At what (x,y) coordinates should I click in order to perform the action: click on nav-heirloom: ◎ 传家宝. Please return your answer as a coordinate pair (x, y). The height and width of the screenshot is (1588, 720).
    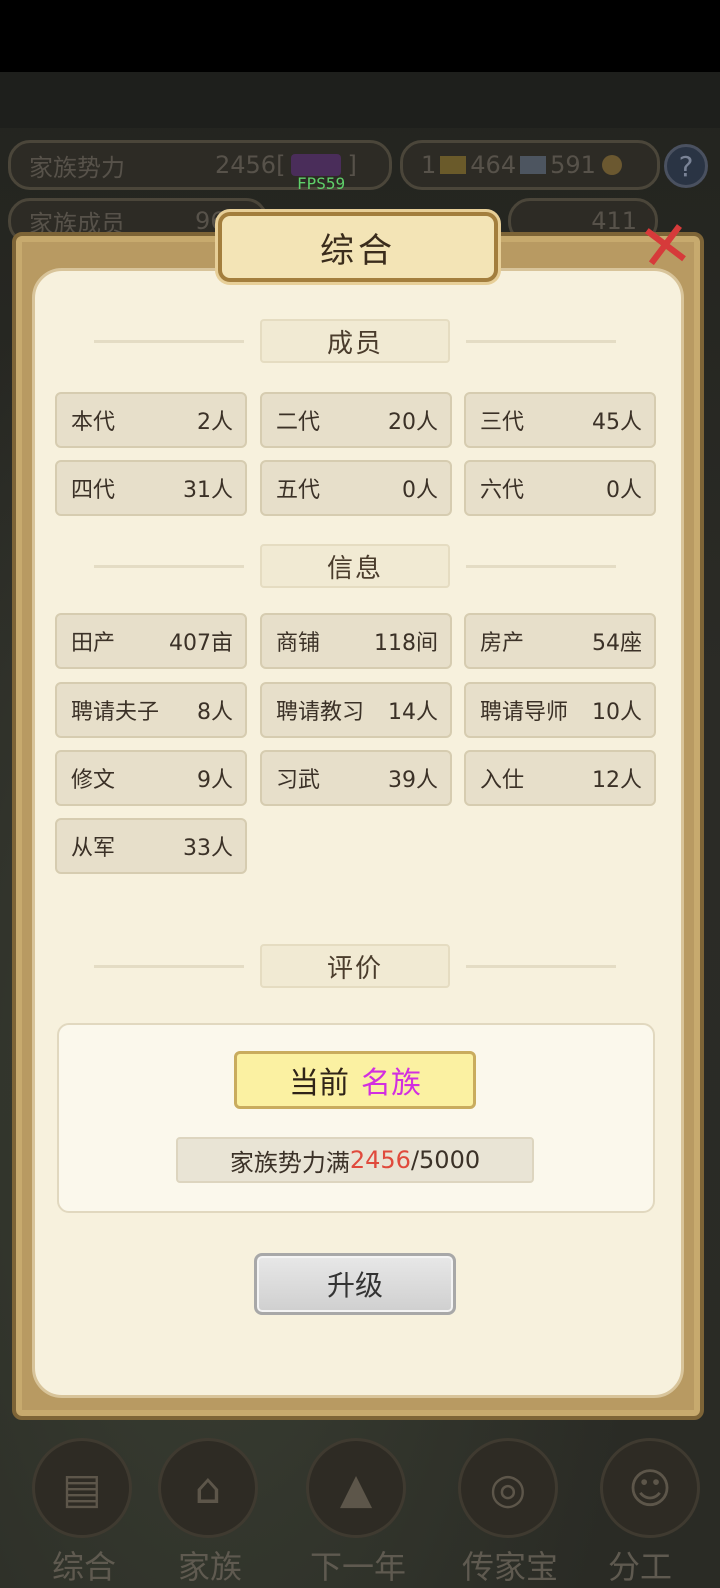
    Looking at the image, I should click on (500, 1509).